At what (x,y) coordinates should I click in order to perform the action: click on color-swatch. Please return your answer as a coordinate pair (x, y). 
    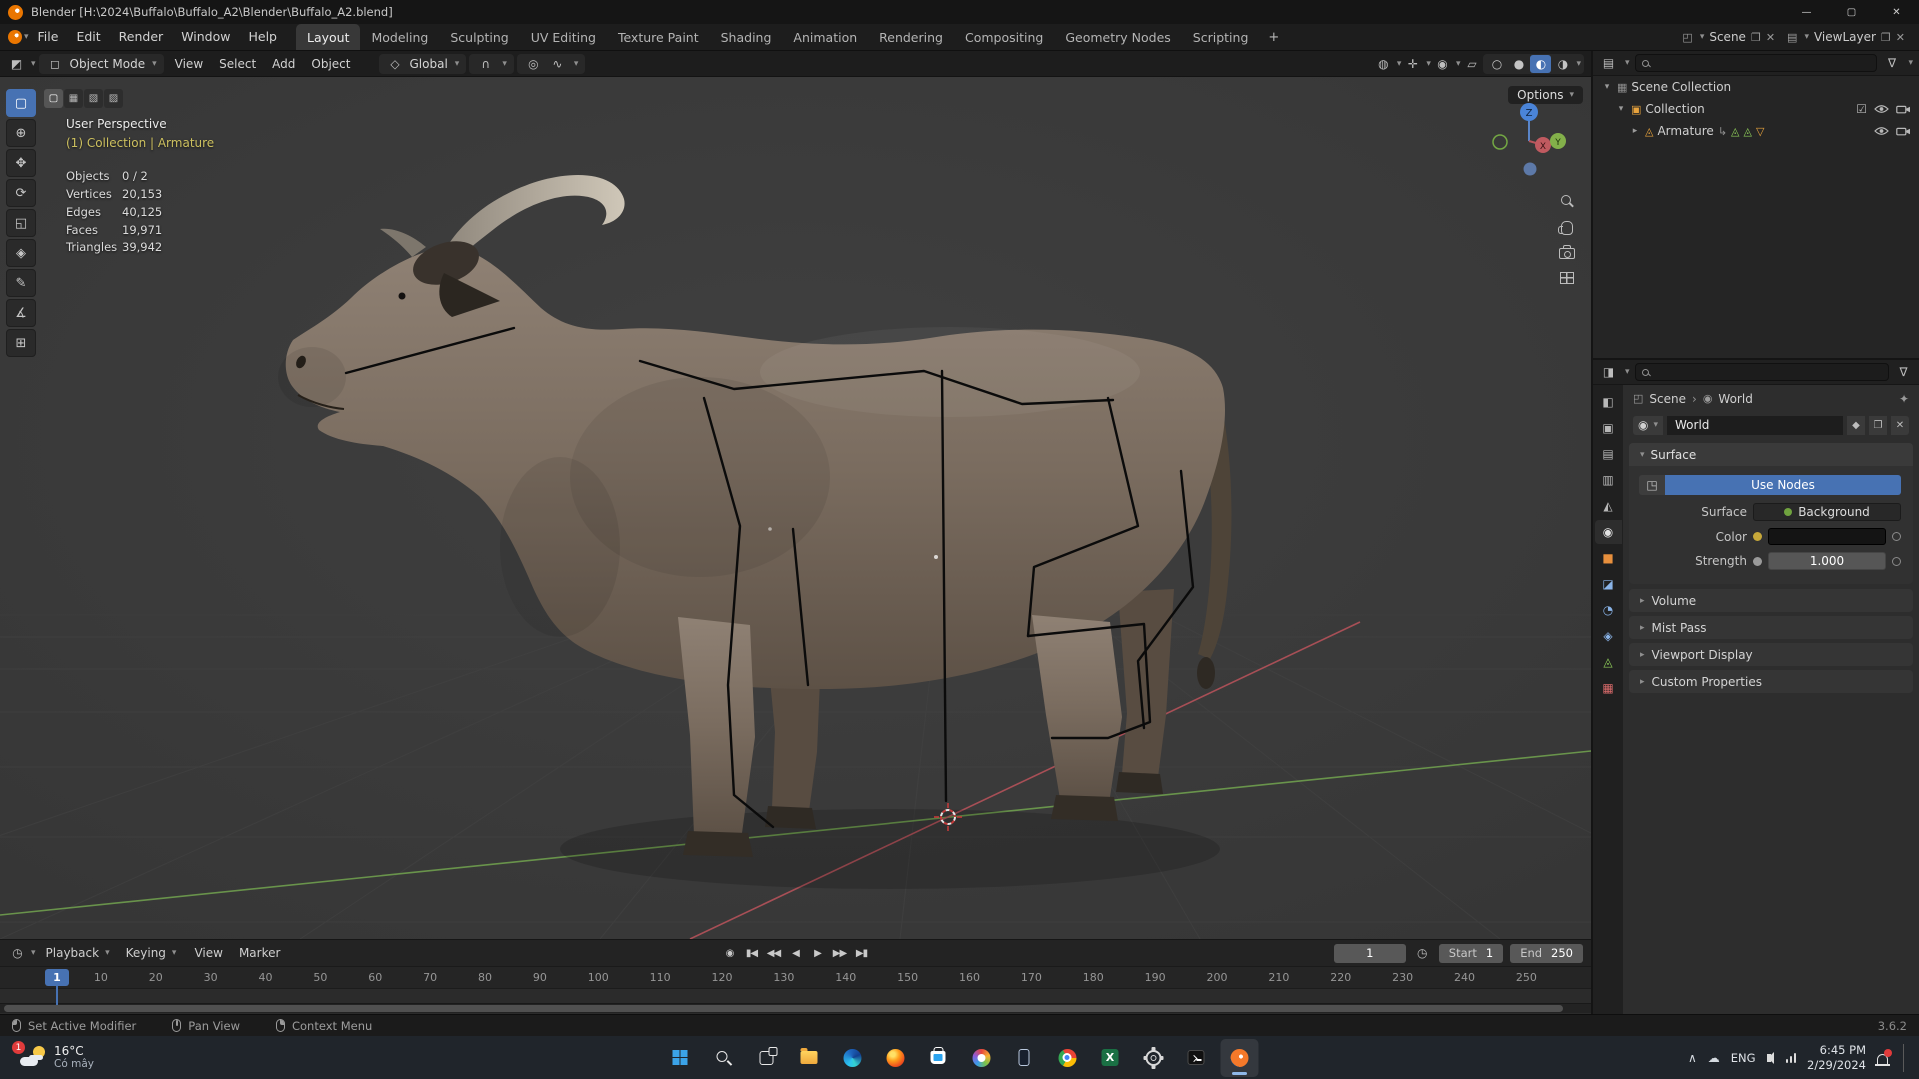
    Looking at the image, I should click on (1827, 536).